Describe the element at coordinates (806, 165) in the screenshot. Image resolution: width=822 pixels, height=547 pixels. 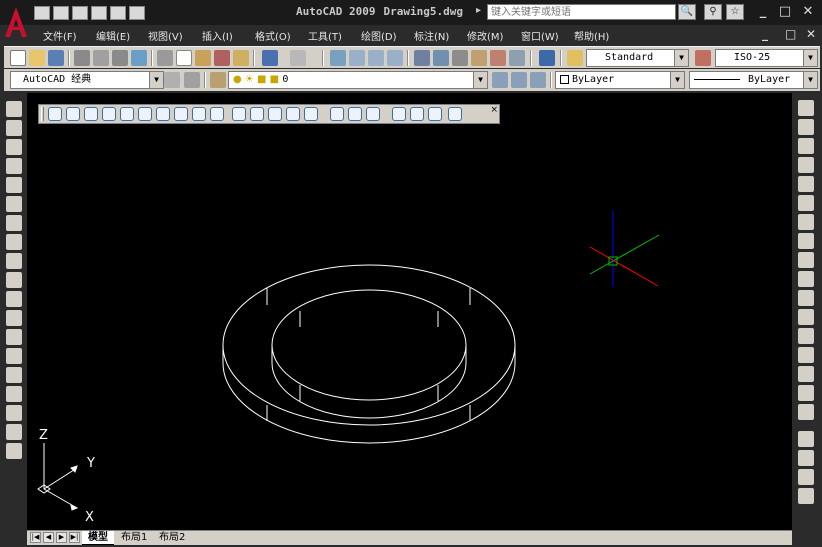
I see `offset-icon` at that location.